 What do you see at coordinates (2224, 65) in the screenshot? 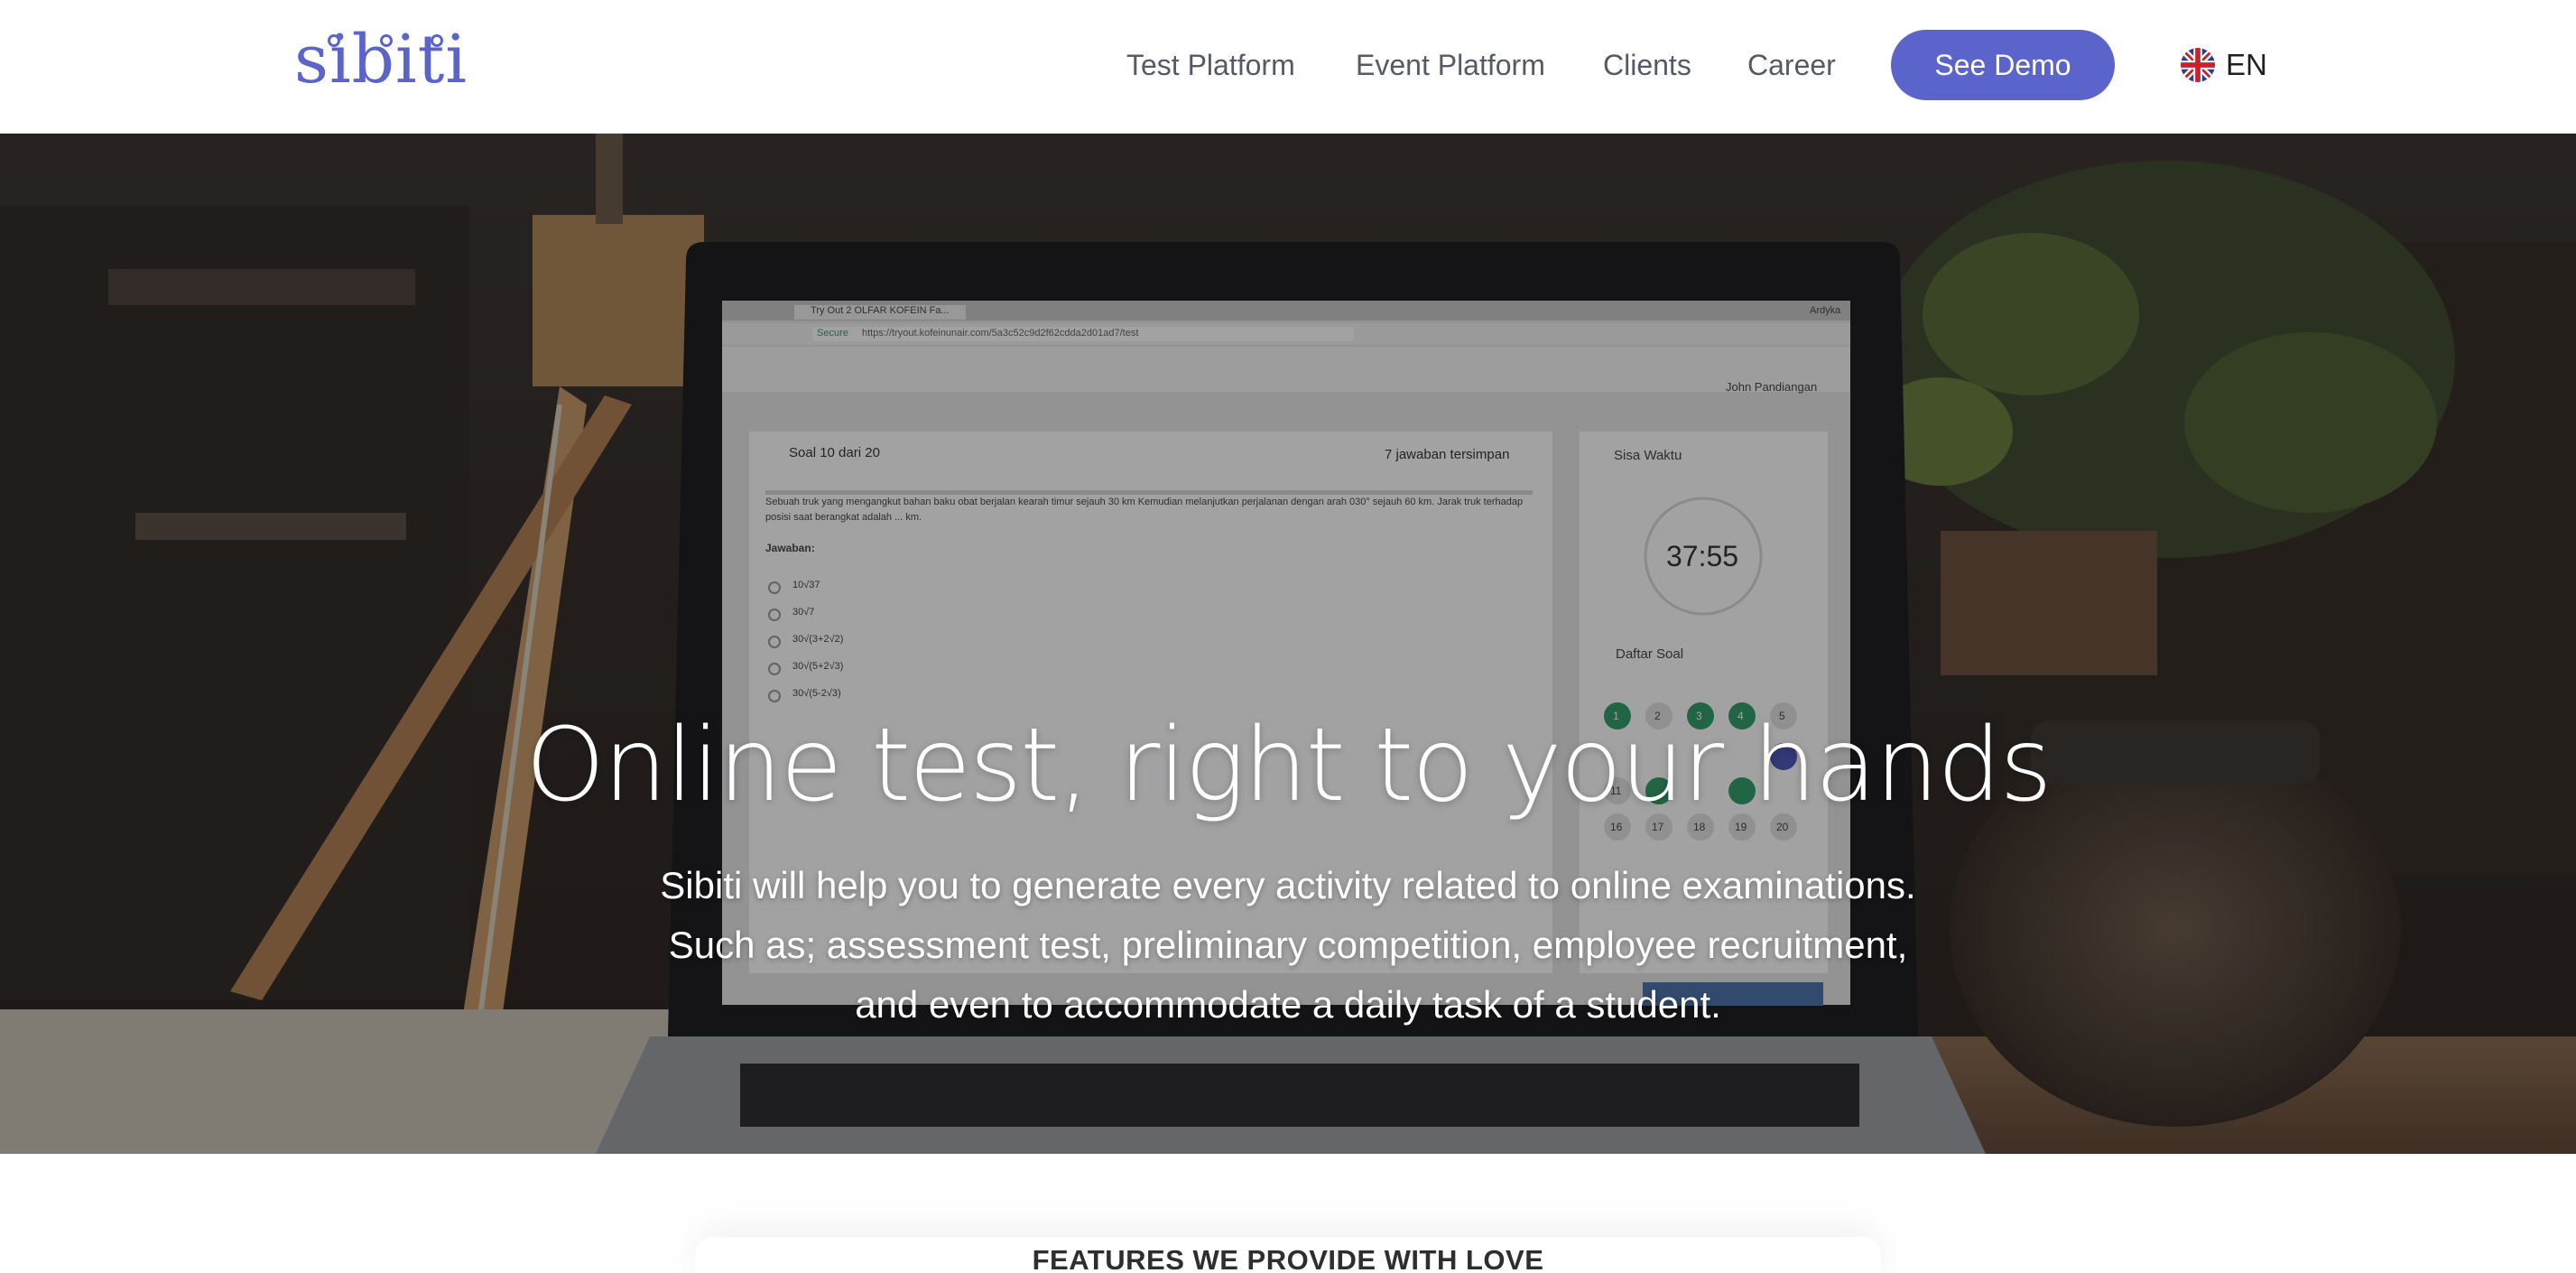
I see `language-selector: EN` at bounding box center [2224, 65].